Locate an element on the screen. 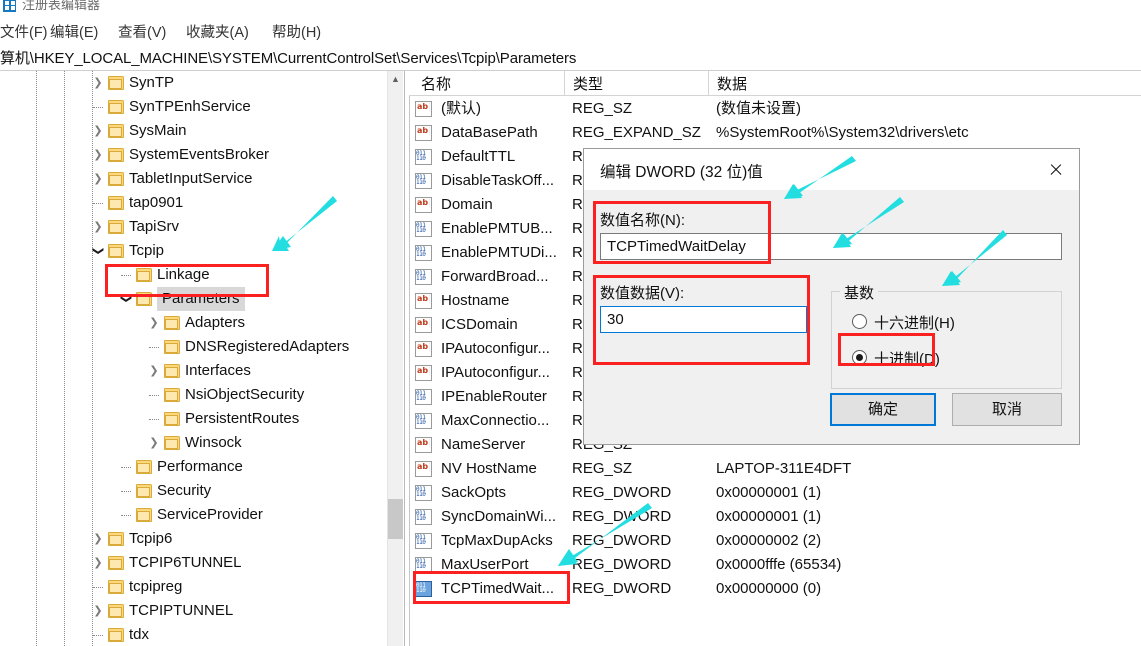  column-header-type: 类型 is located at coordinates (588, 83).